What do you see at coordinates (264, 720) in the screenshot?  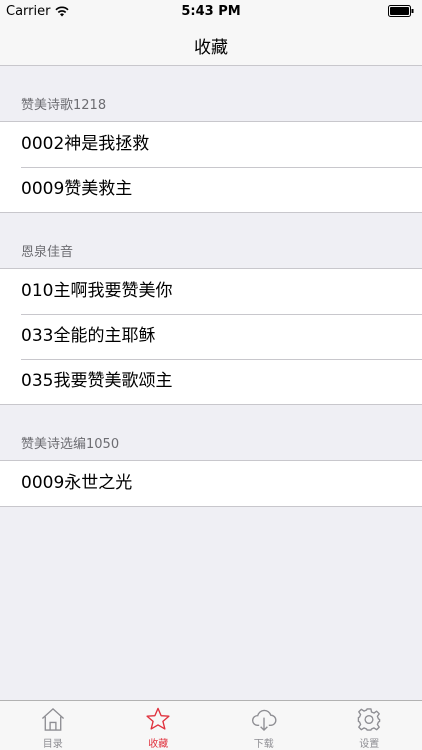 I see `cloud-download-icon` at bounding box center [264, 720].